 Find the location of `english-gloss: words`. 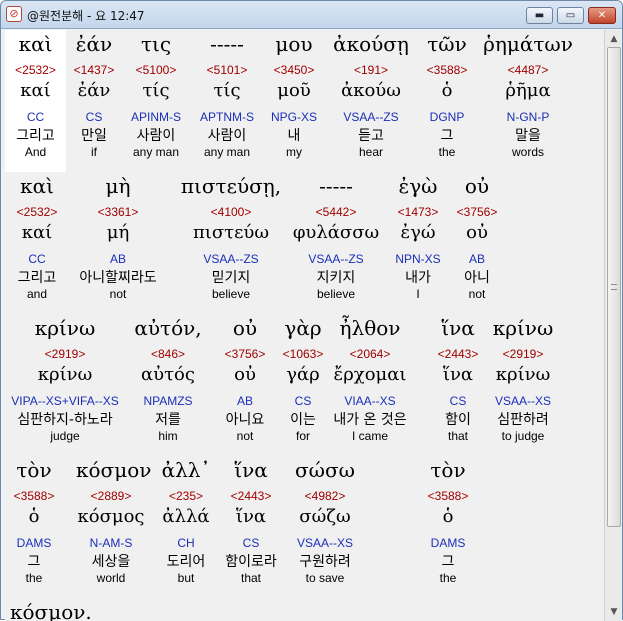

english-gloss: words is located at coordinates (527, 152).